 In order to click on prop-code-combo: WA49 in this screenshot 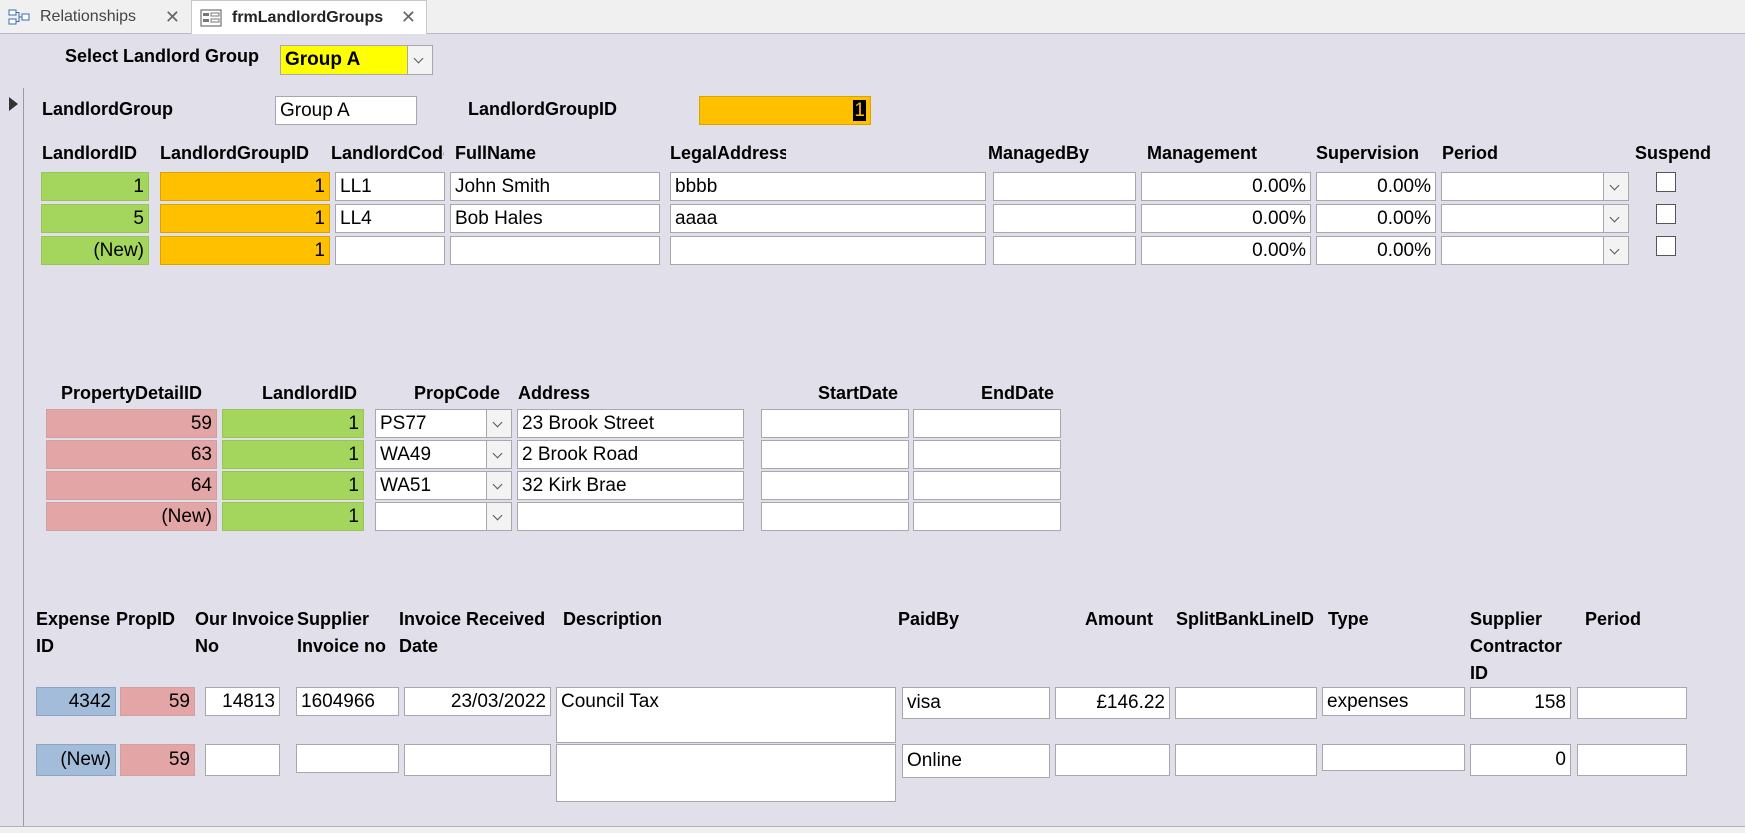, I will do `click(443, 454)`.